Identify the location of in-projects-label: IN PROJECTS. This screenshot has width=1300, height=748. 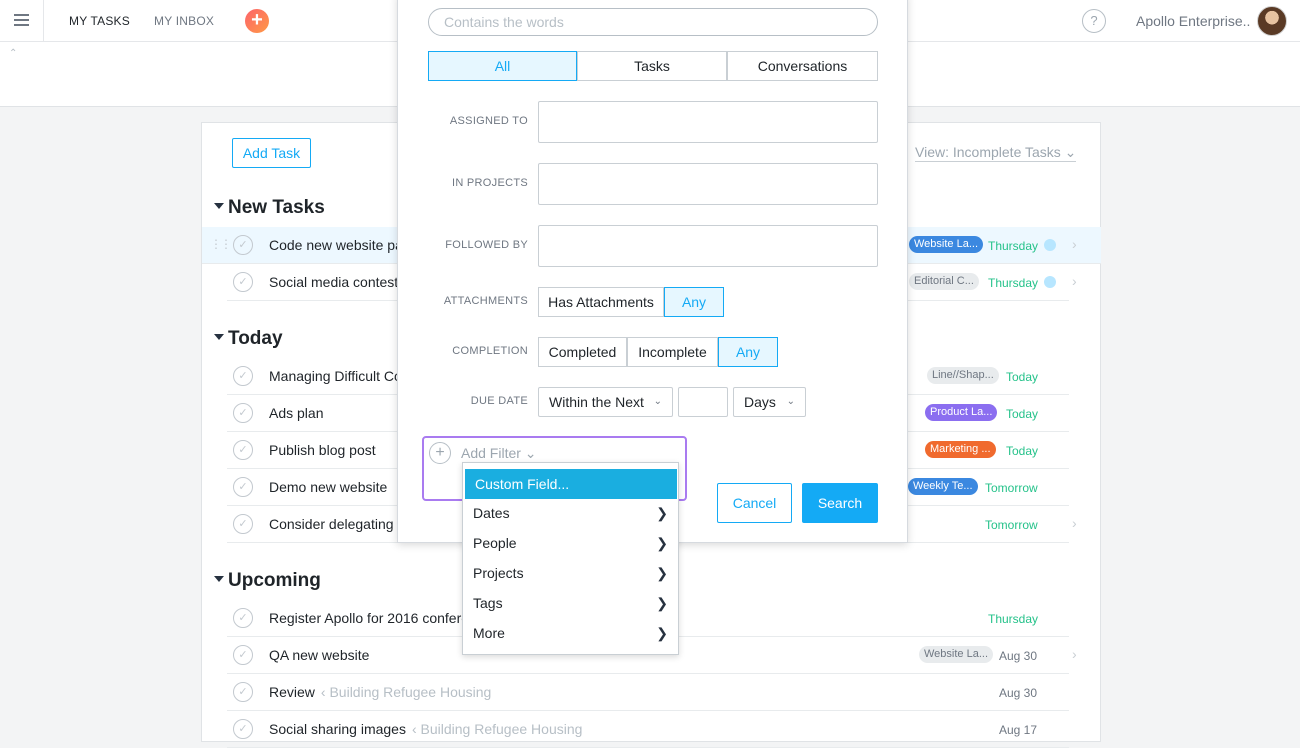
(489, 183).